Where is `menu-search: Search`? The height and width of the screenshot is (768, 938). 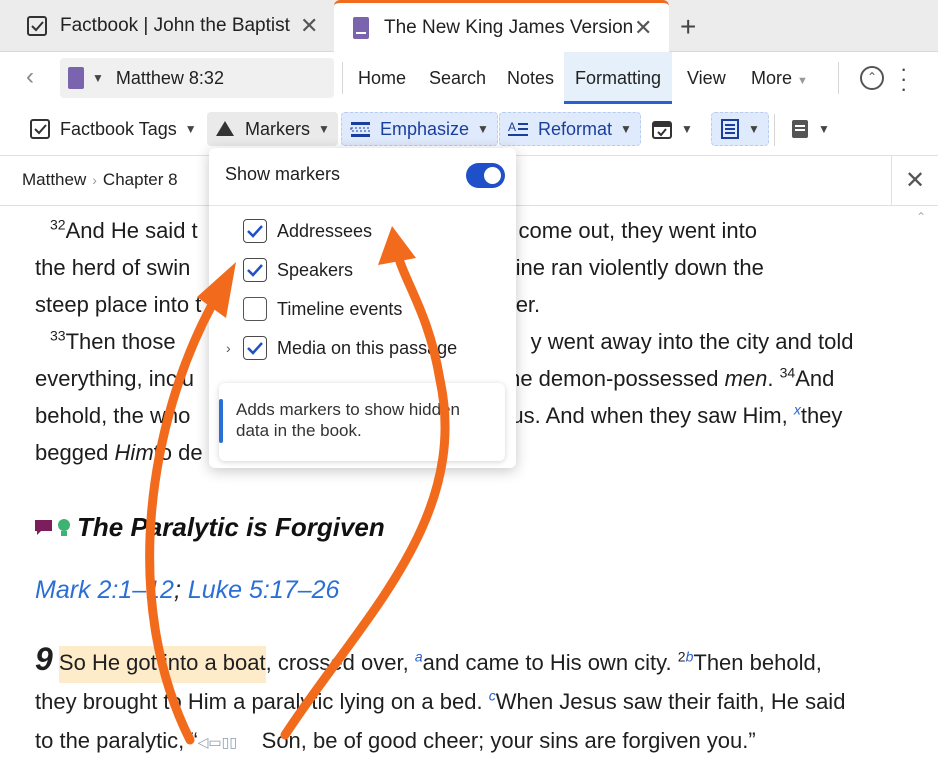 menu-search: Search is located at coordinates (457, 78).